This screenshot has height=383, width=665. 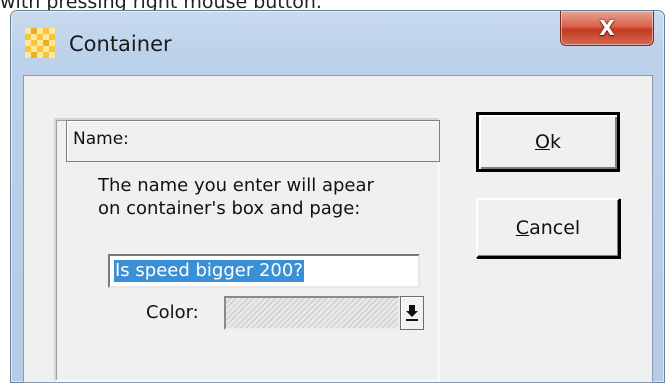 I want to click on name-header: Name:, so click(x=253, y=141).